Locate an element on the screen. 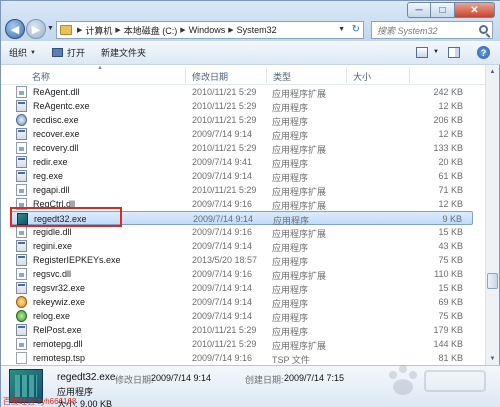 This screenshot has height=407, width=500. file-size: 75 KB is located at coordinates (450, 260).